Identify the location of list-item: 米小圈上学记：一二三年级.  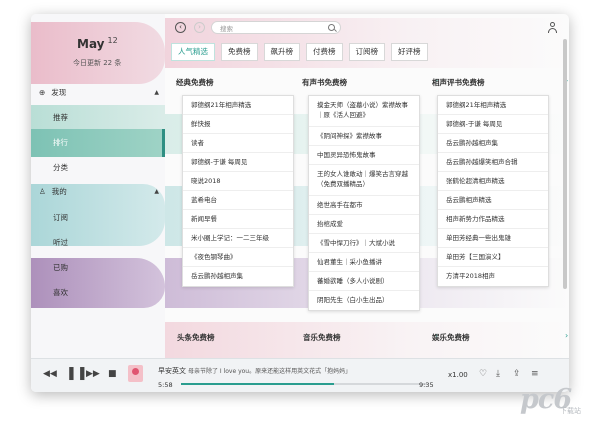
(238, 238).